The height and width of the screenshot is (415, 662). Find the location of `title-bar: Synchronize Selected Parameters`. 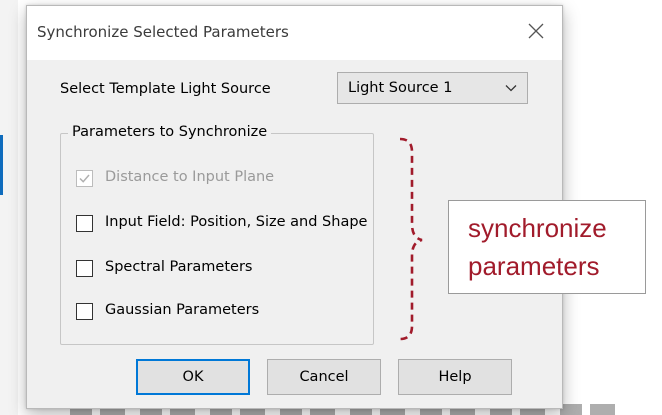

title-bar: Synchronize Selected Parameters is located at coordinates (294, 33).